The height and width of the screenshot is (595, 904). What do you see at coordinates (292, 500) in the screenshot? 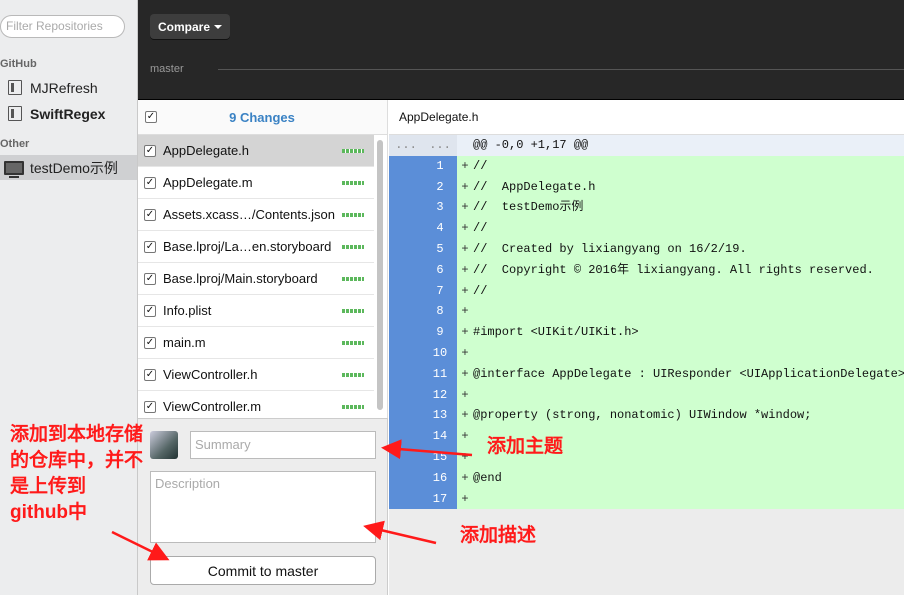
I see `annotation-arrows` at bounding box center [292, 500].